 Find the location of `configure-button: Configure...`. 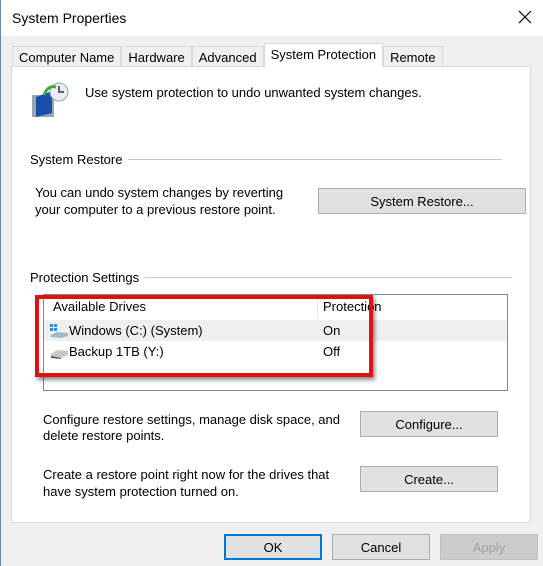

configure-button: Configure... is located at coordinates (429, 424).